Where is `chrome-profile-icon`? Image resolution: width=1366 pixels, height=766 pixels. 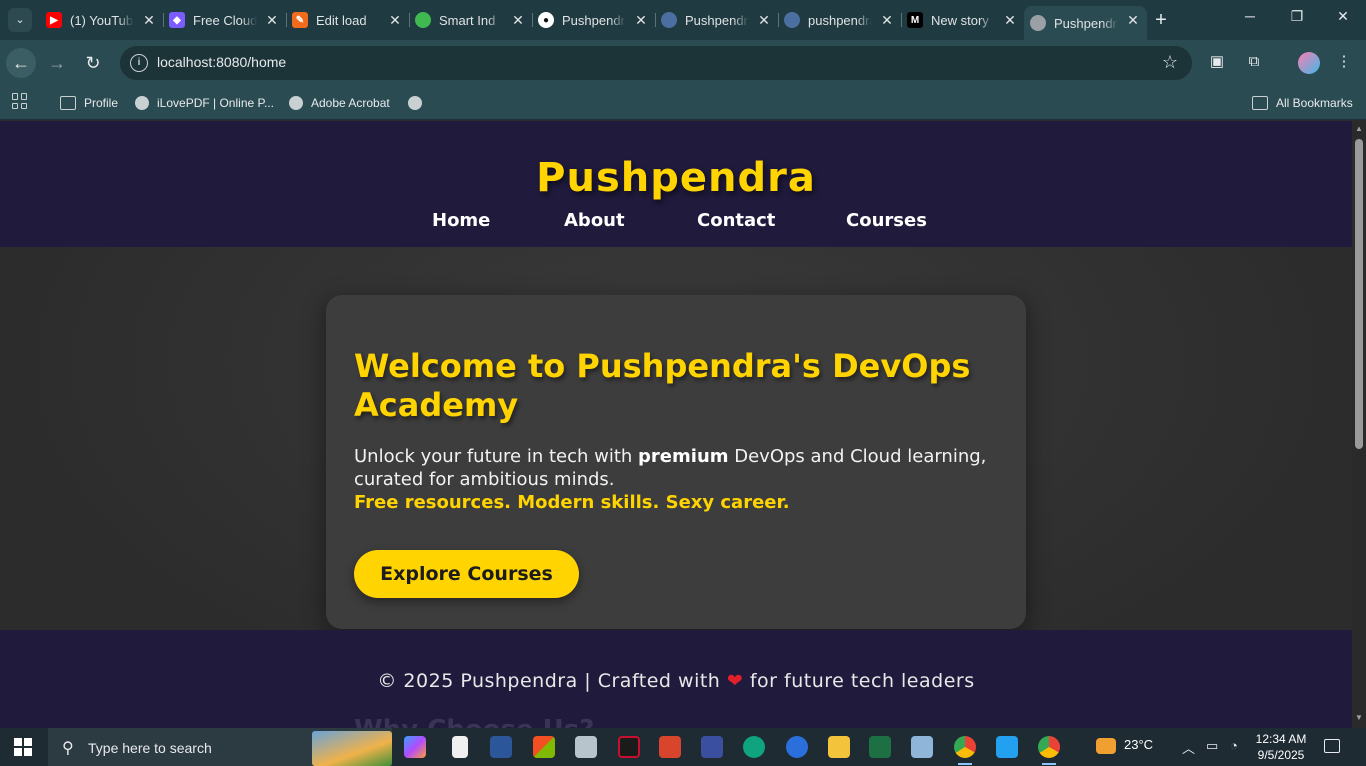 chrome-profile-icon is located at coordinates (1049, 750).